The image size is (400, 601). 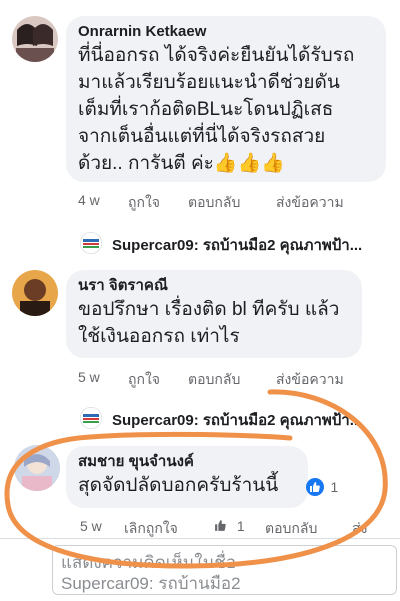 I want to click on thumbs-up-icon, so click(x=220, y=525).